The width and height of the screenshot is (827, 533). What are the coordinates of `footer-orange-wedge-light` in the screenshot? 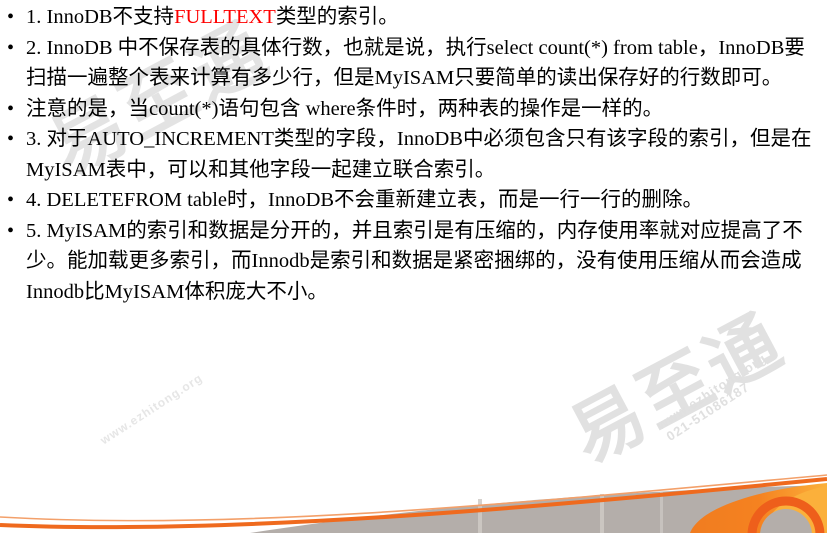 It's located at (793, 509).